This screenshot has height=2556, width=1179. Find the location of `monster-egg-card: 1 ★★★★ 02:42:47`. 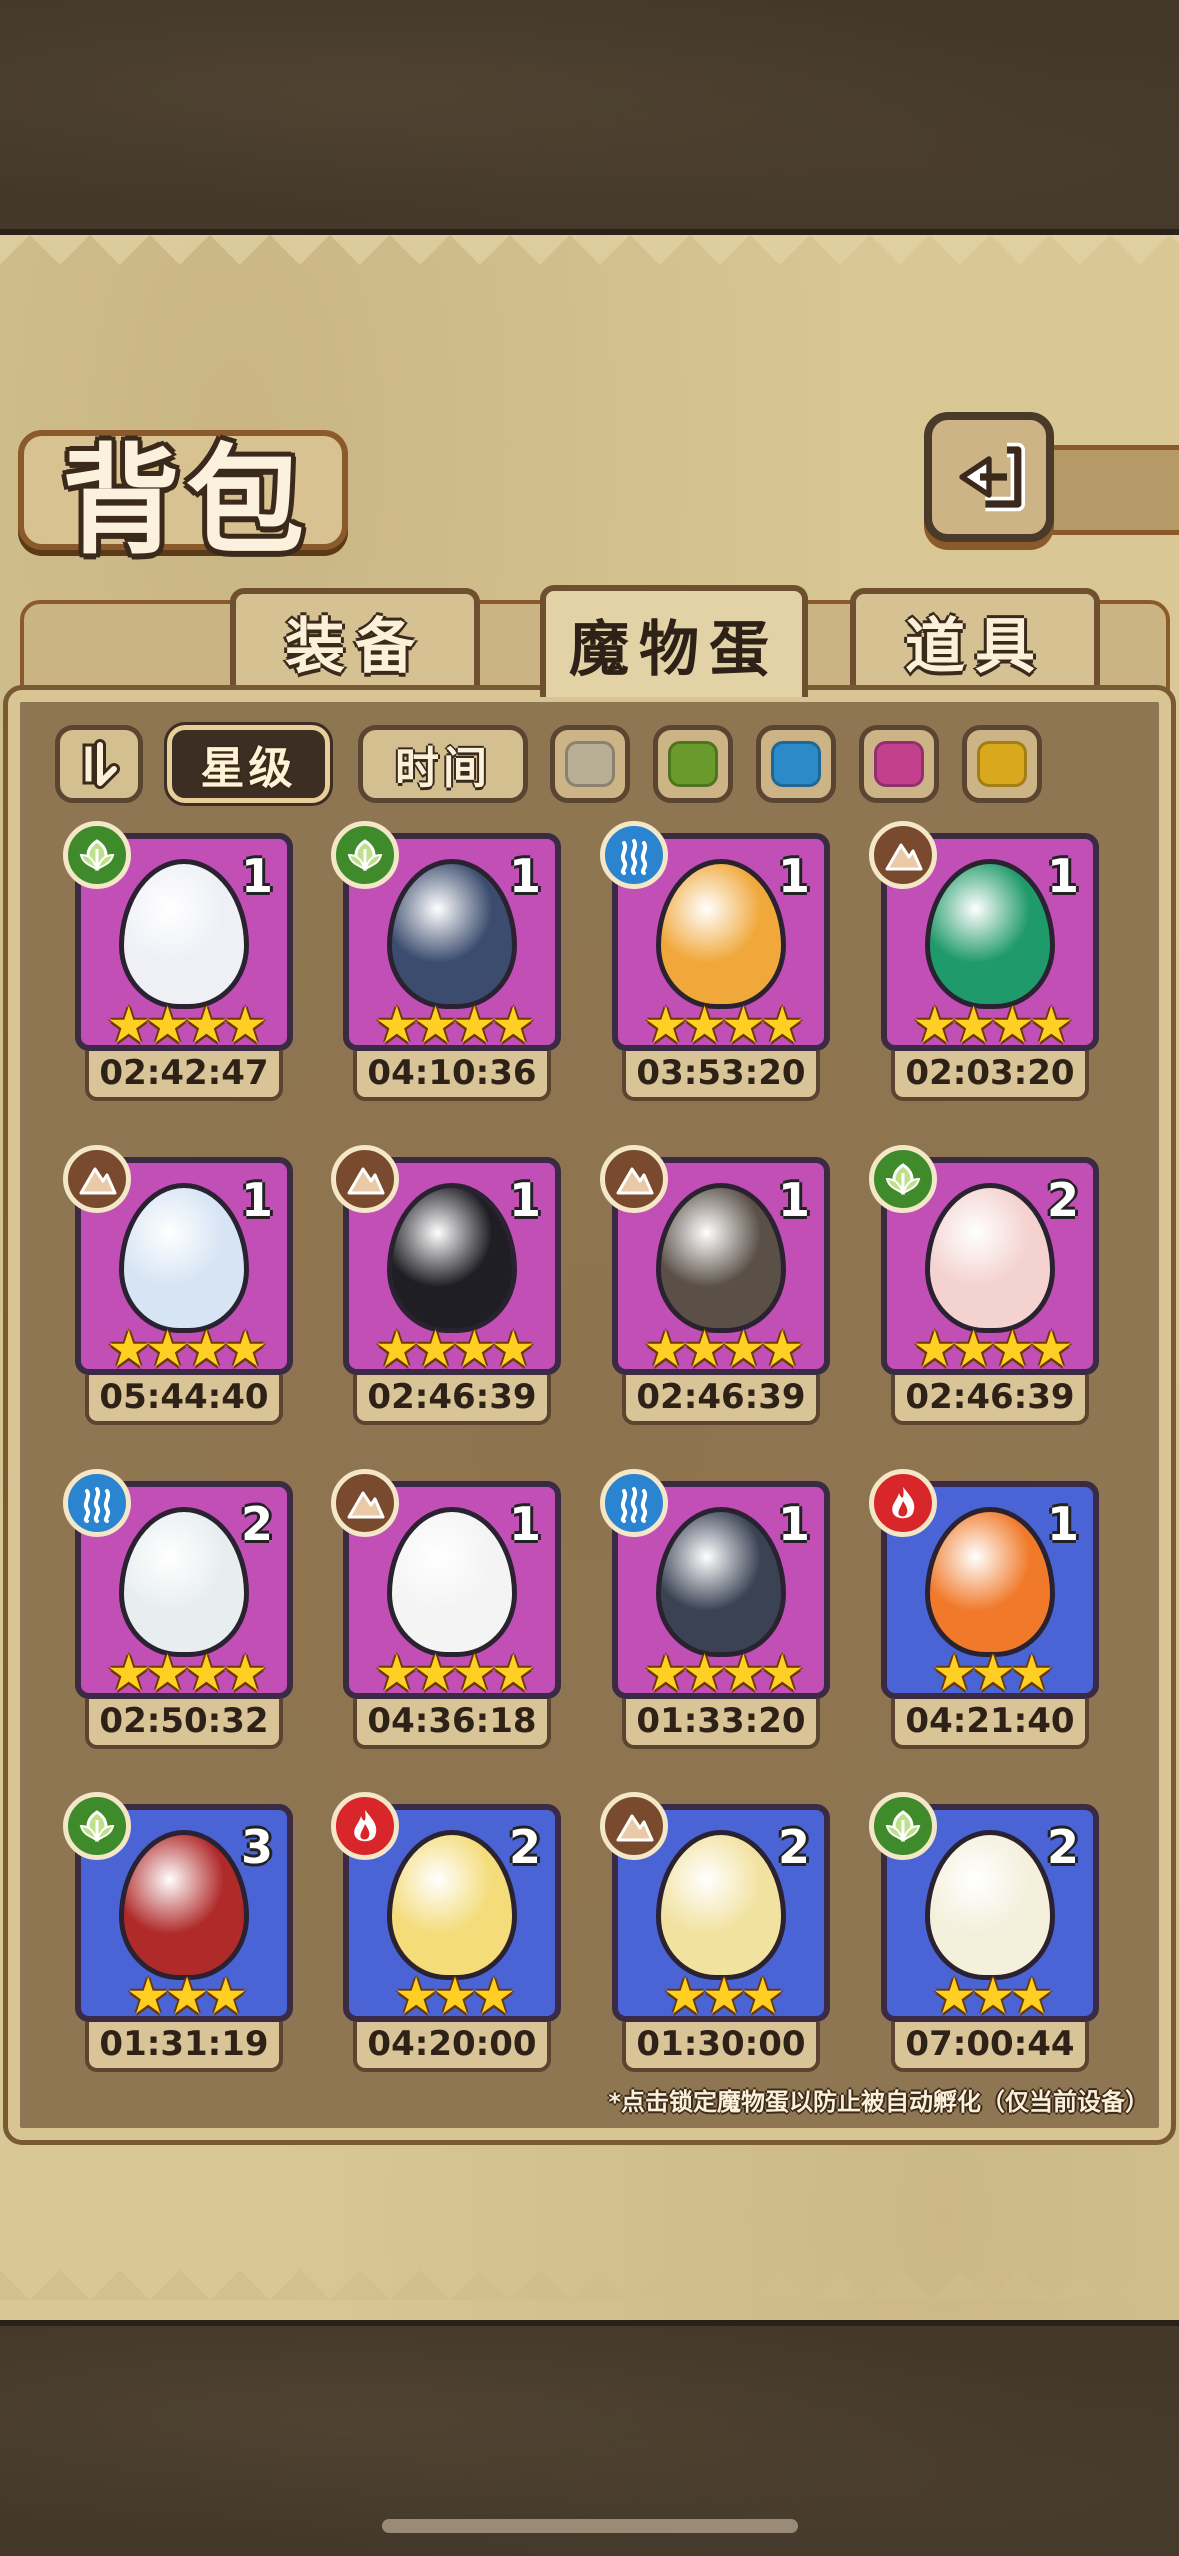

monster-egg-card: 1 ★★★★ 02:42:47 is located at coordinates (178, 962).